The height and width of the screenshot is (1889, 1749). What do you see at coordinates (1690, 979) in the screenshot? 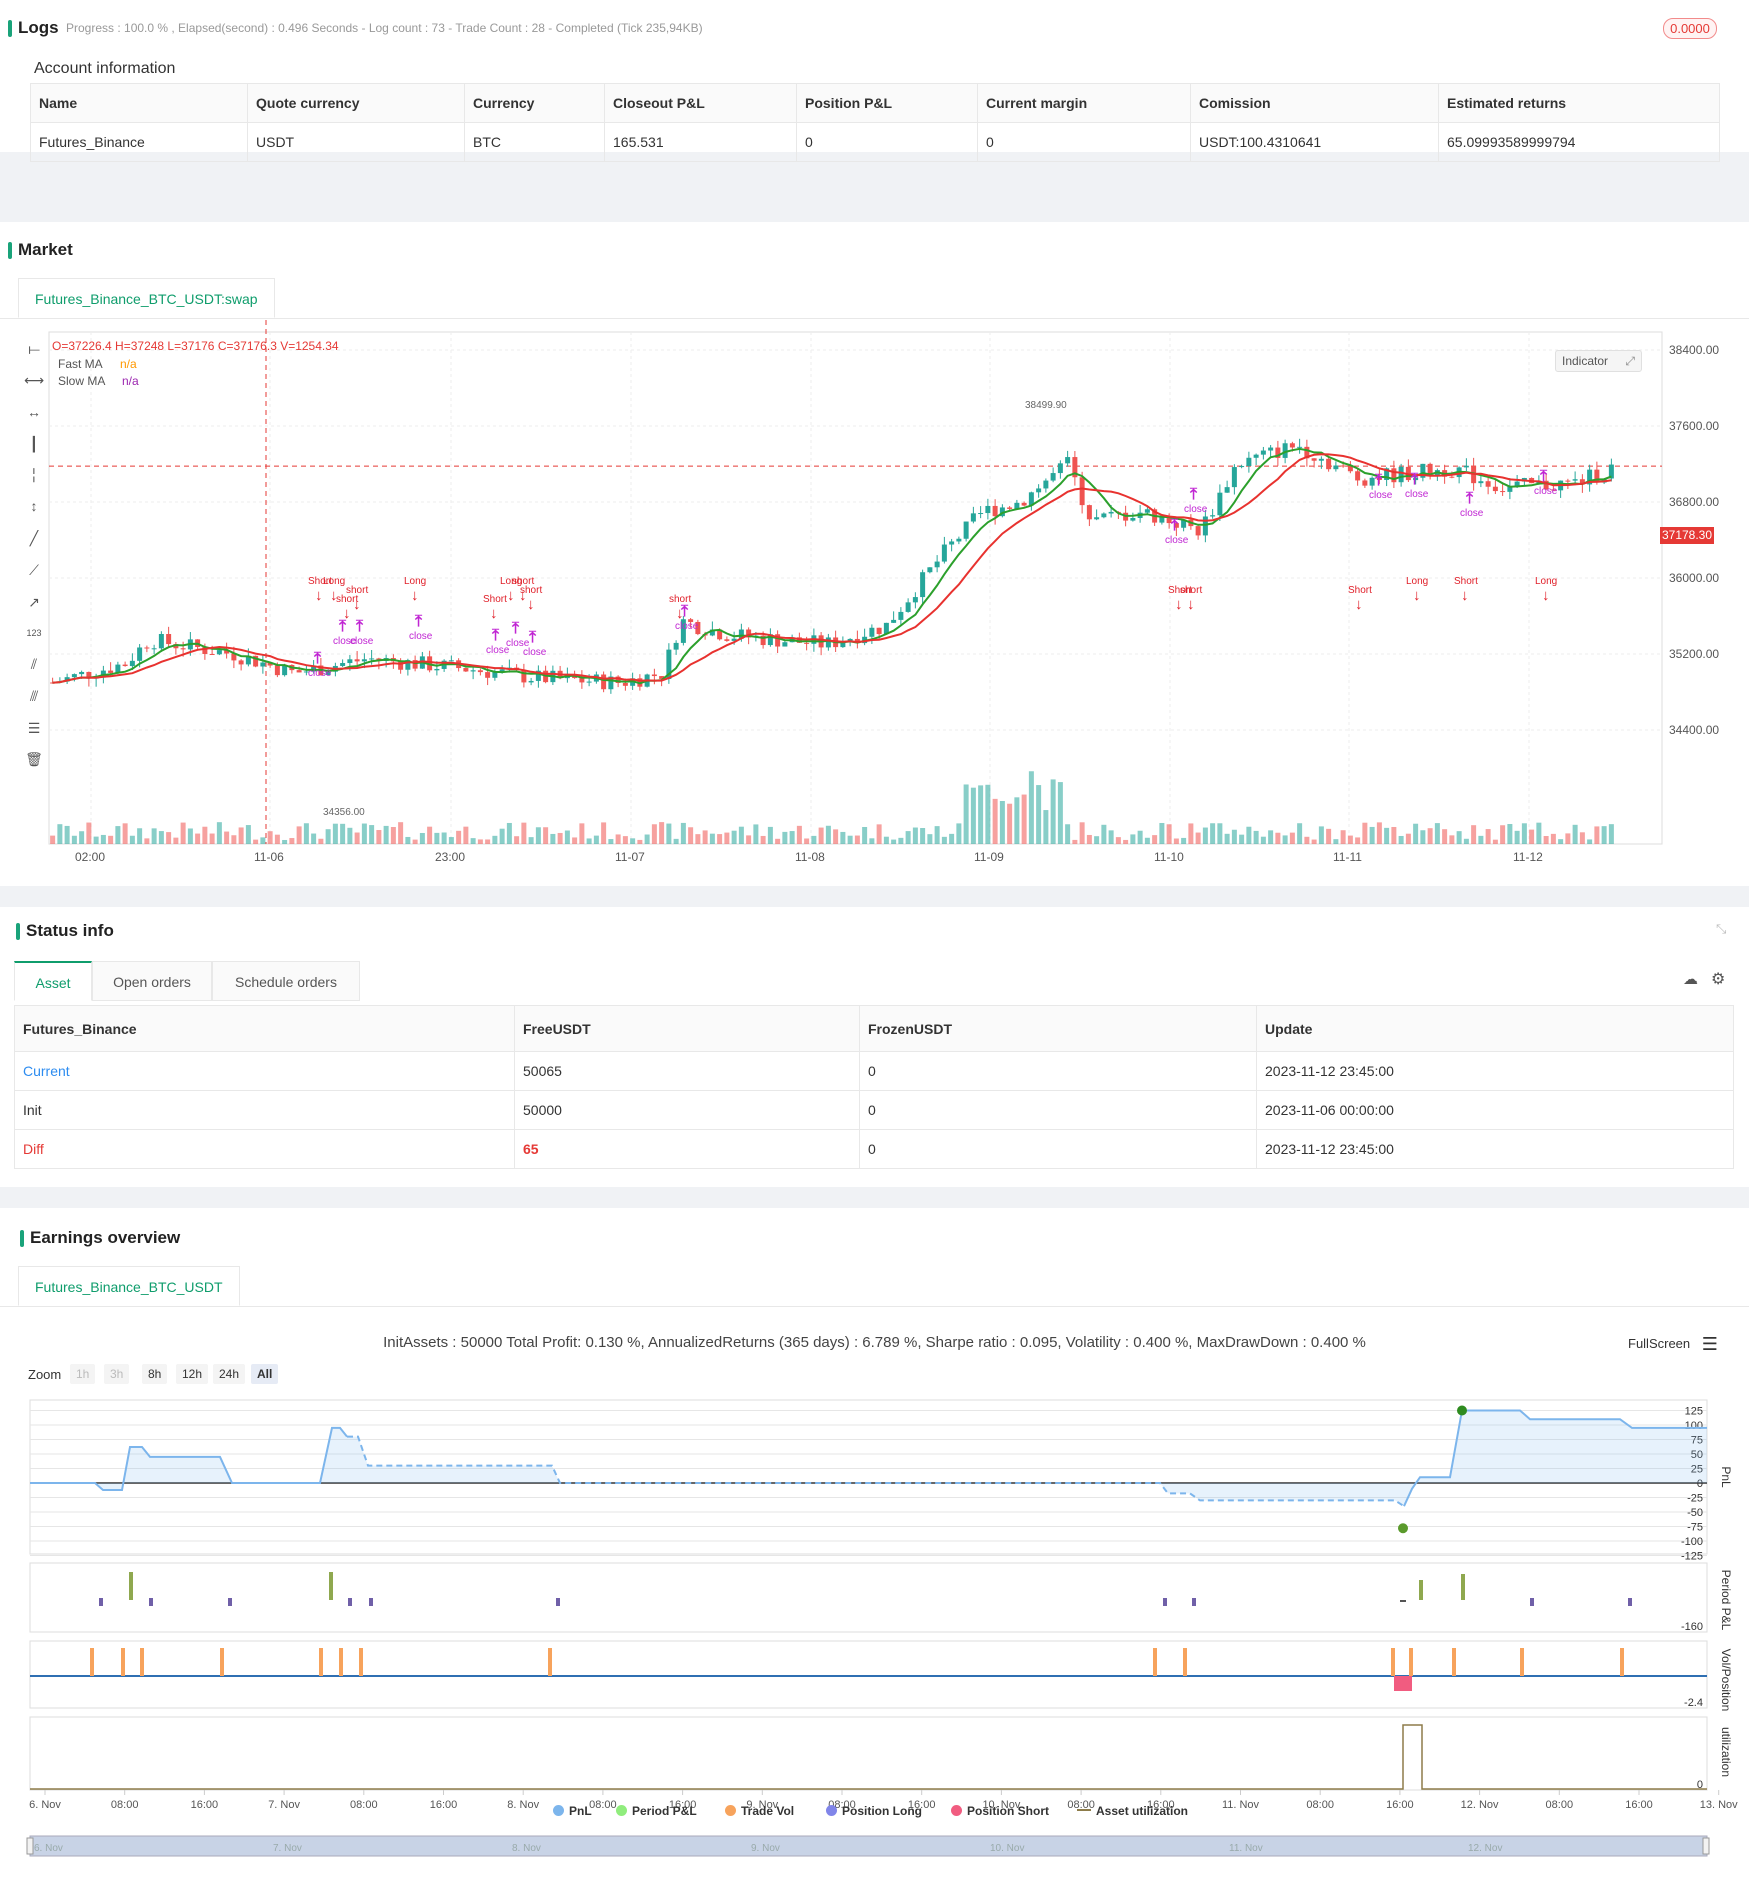
I see `cloud-download-icon: ☁` at bounding box center [1690, 979].